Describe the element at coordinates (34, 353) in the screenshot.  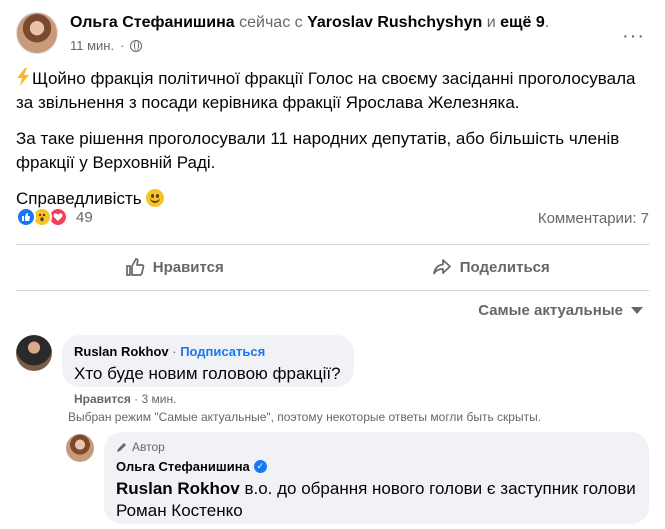
I see `commenter-avatar` at that location.